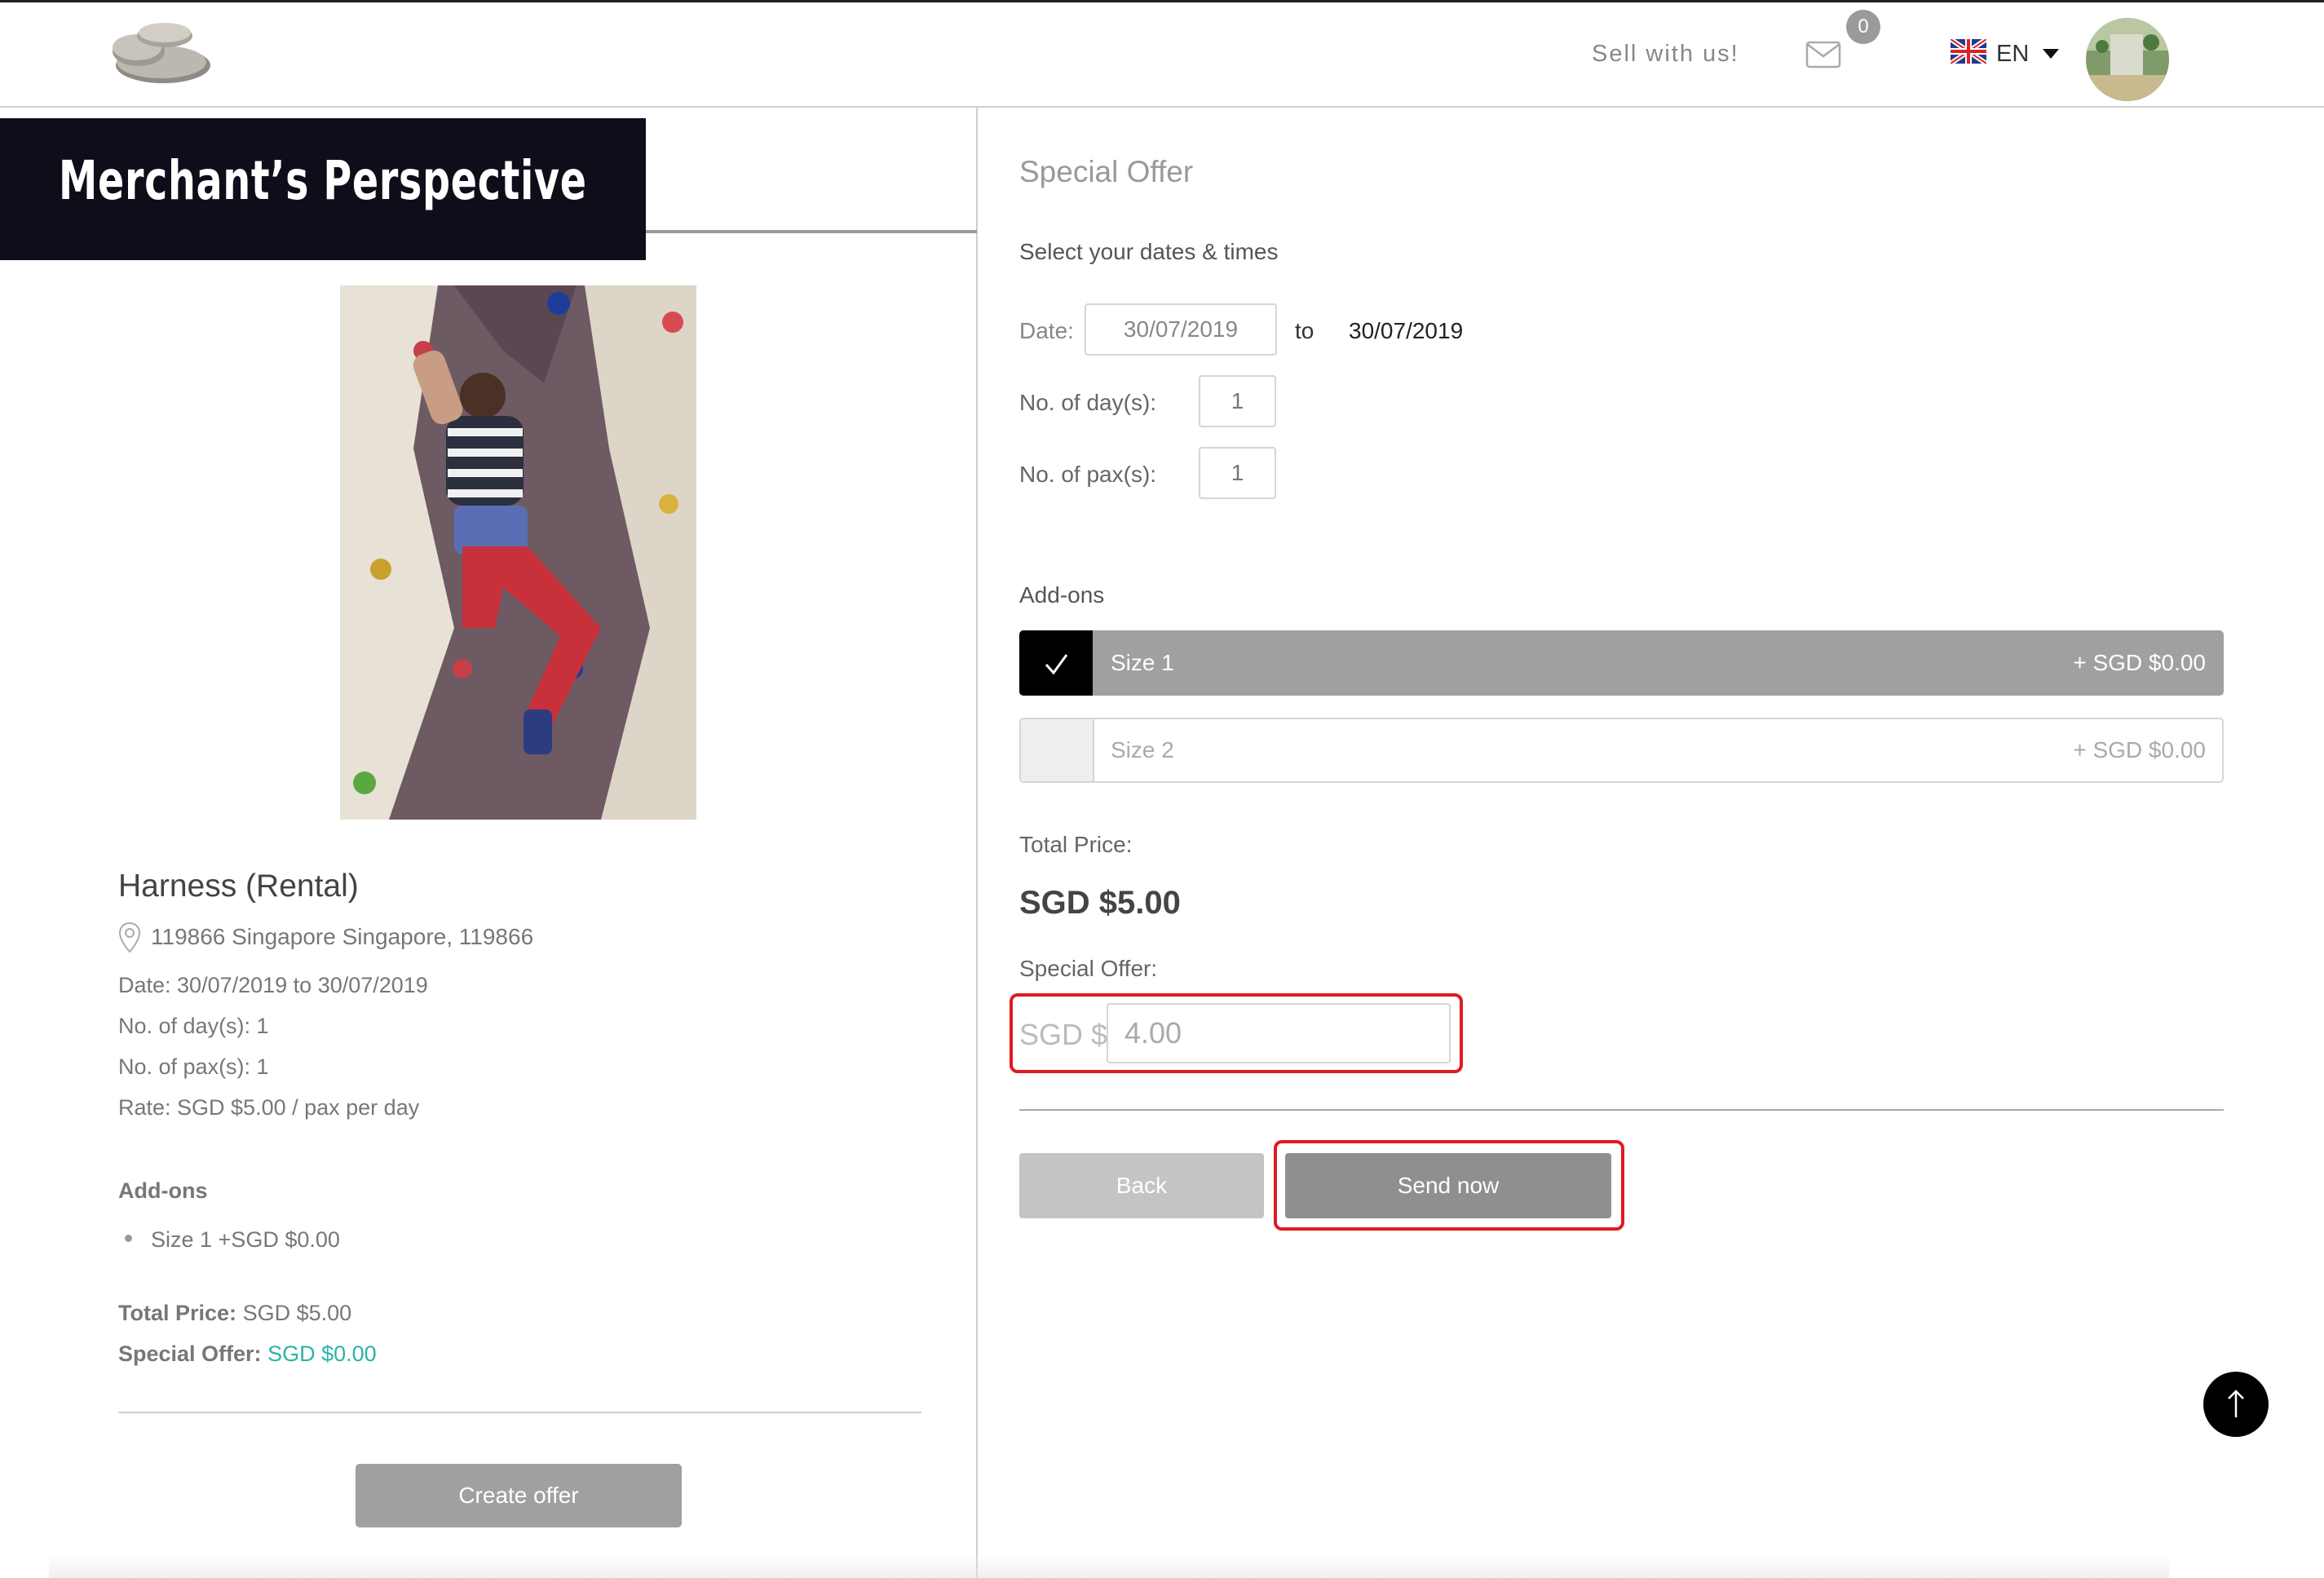  Describe the element at coordinates (239, 886) in the screenshot. I see `product-title: Harness (Rental)` at that location.